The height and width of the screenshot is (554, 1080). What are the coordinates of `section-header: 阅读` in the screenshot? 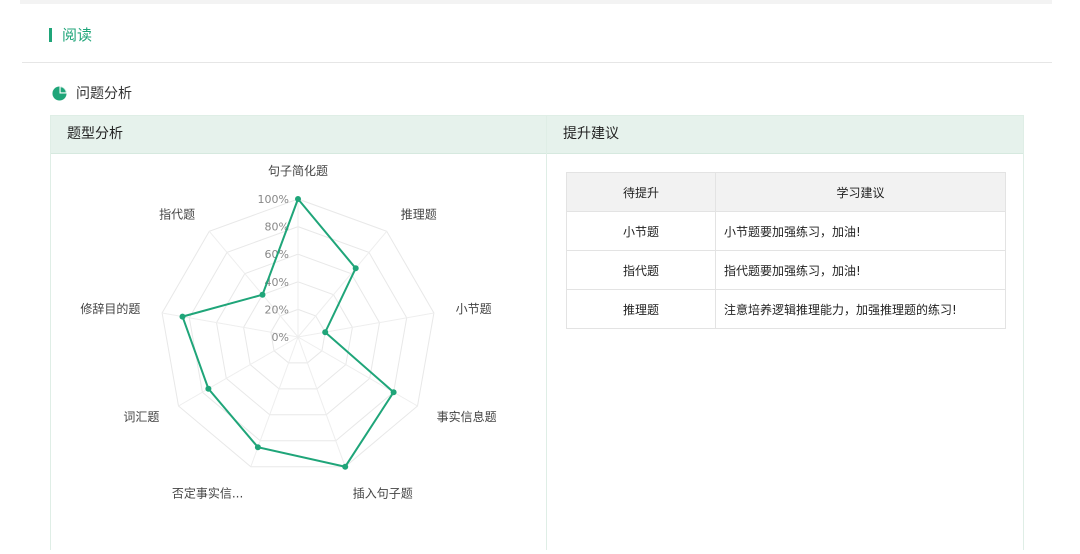 It's located at (70, 34).